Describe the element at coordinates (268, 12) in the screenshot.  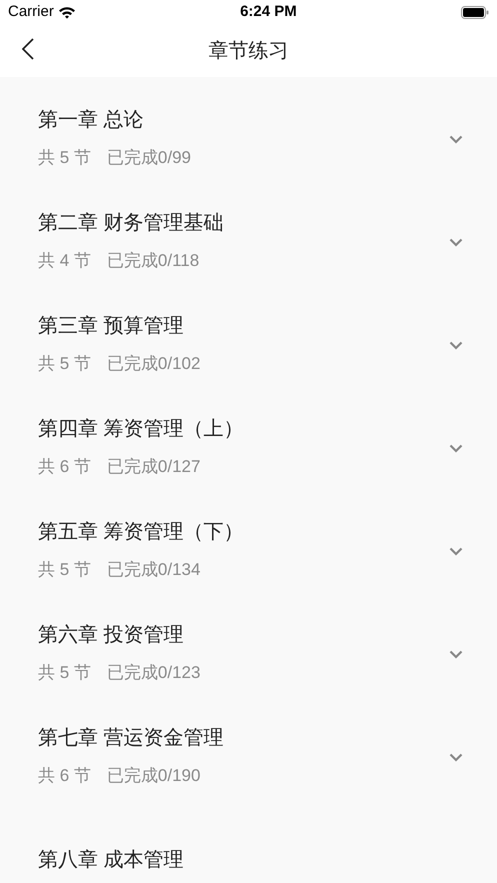
I see `status-time: 6:24 PM` at that location.